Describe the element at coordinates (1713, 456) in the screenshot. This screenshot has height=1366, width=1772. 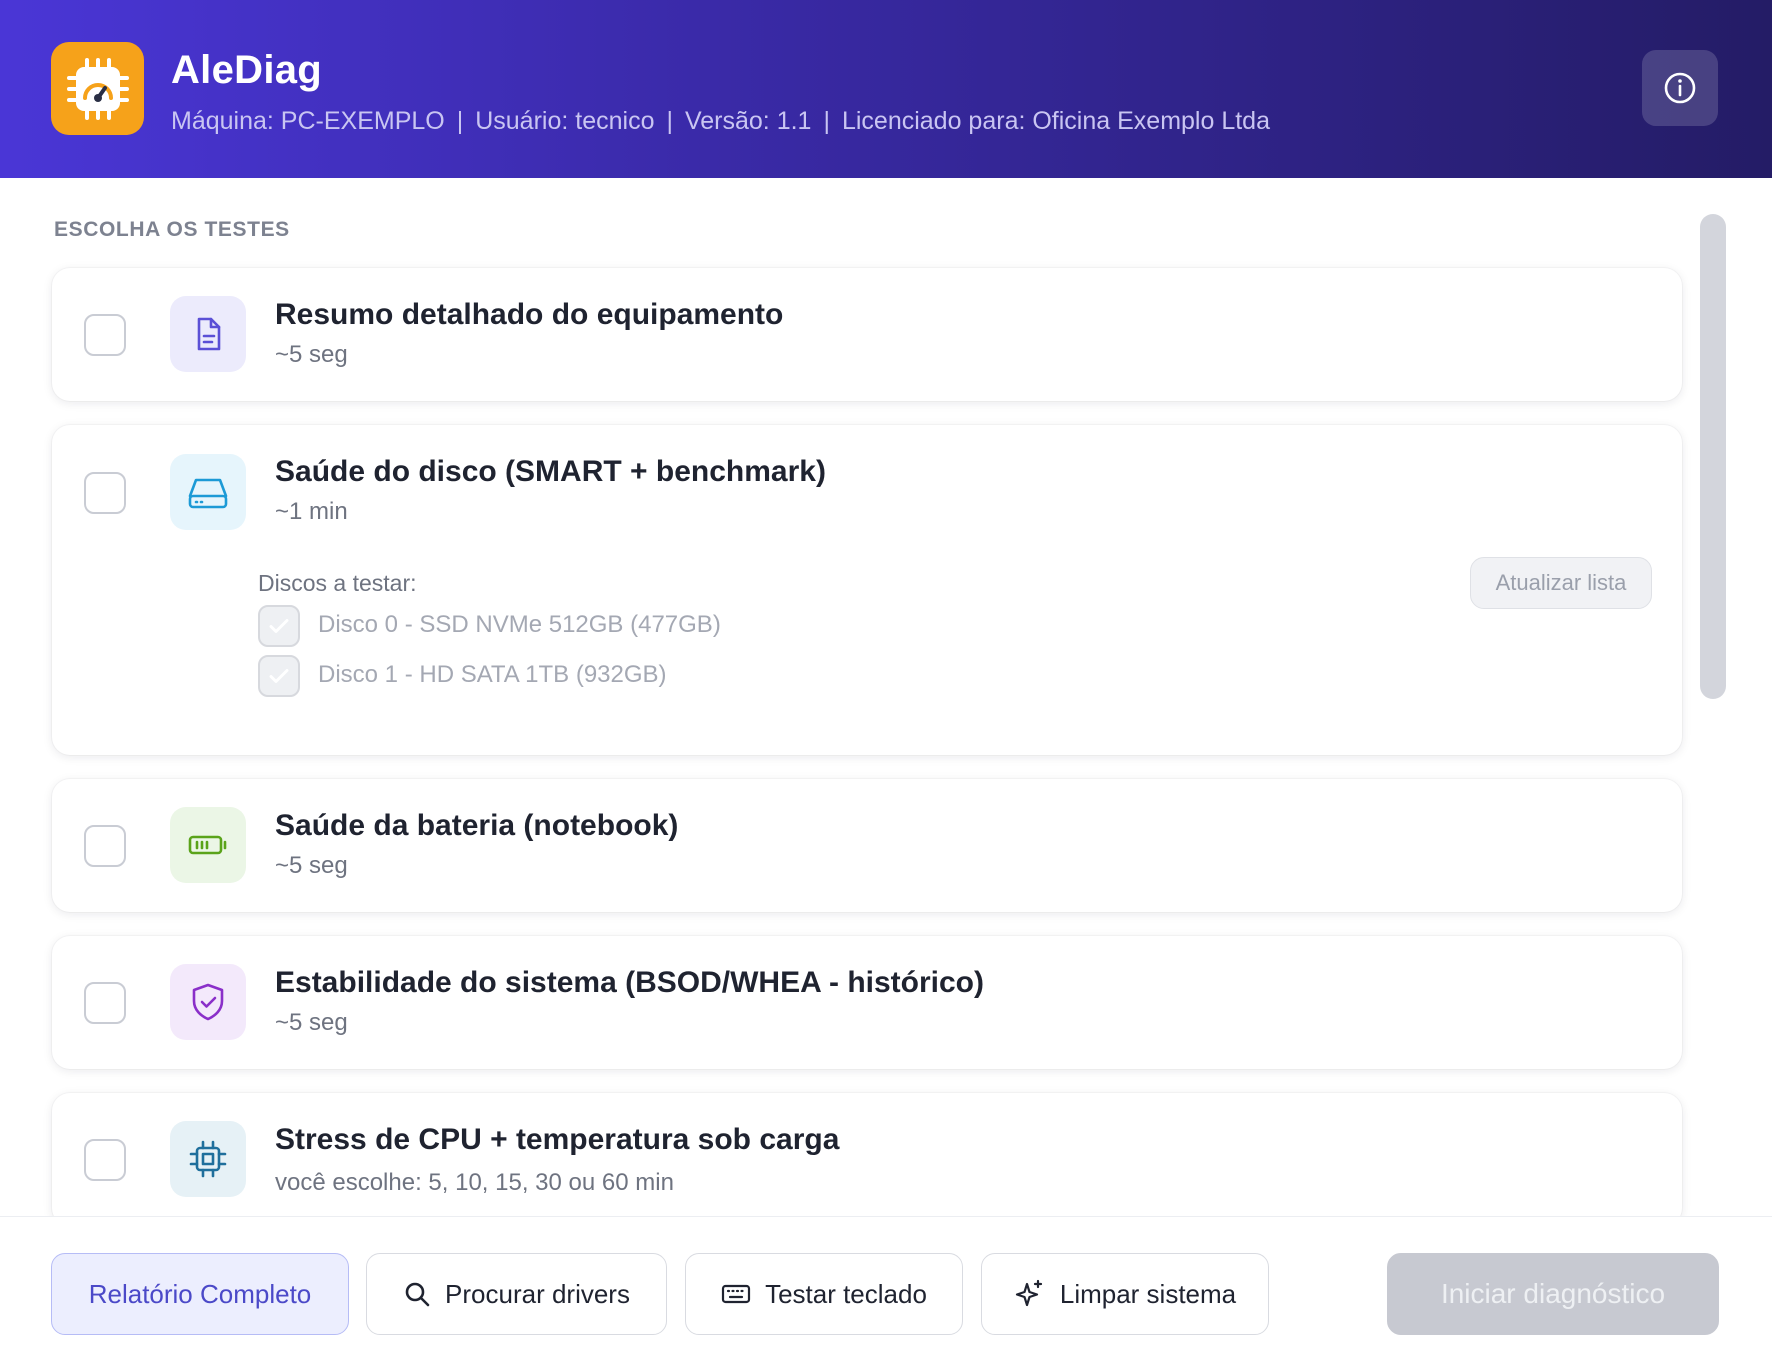
I see `scrollbar-thumb` at that location.